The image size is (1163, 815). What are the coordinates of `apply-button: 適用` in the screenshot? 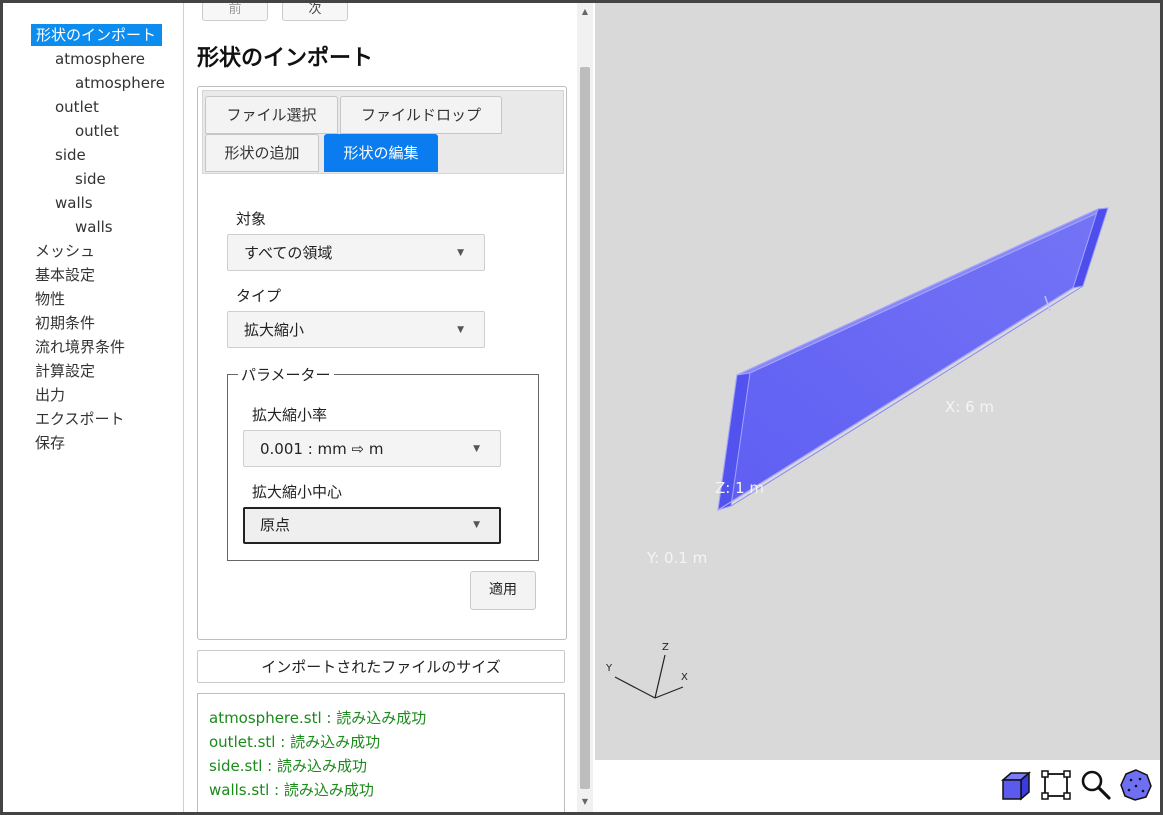 It's located at (503, 590).